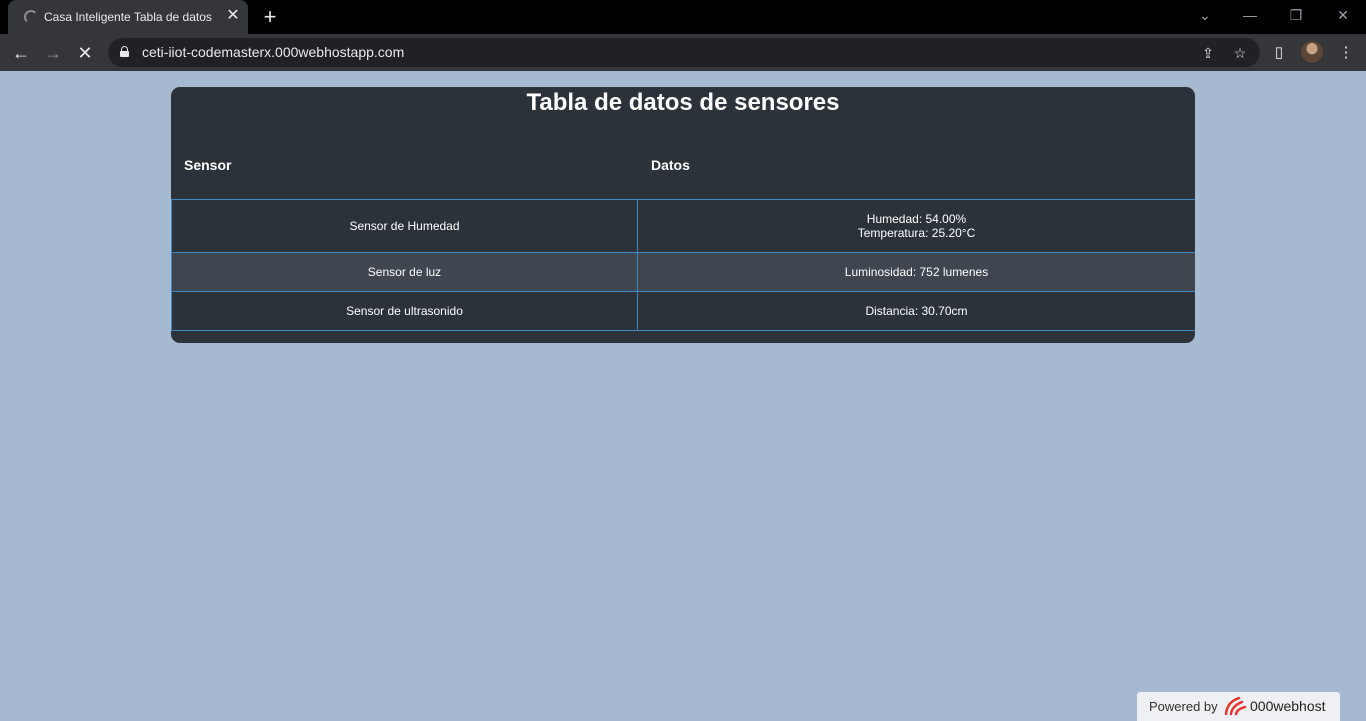  Describe the element at coordinates (683, 271) in the screenshot. I see `table-row: Sensor de luz Luminosidad: 752 lumenes` at that location.